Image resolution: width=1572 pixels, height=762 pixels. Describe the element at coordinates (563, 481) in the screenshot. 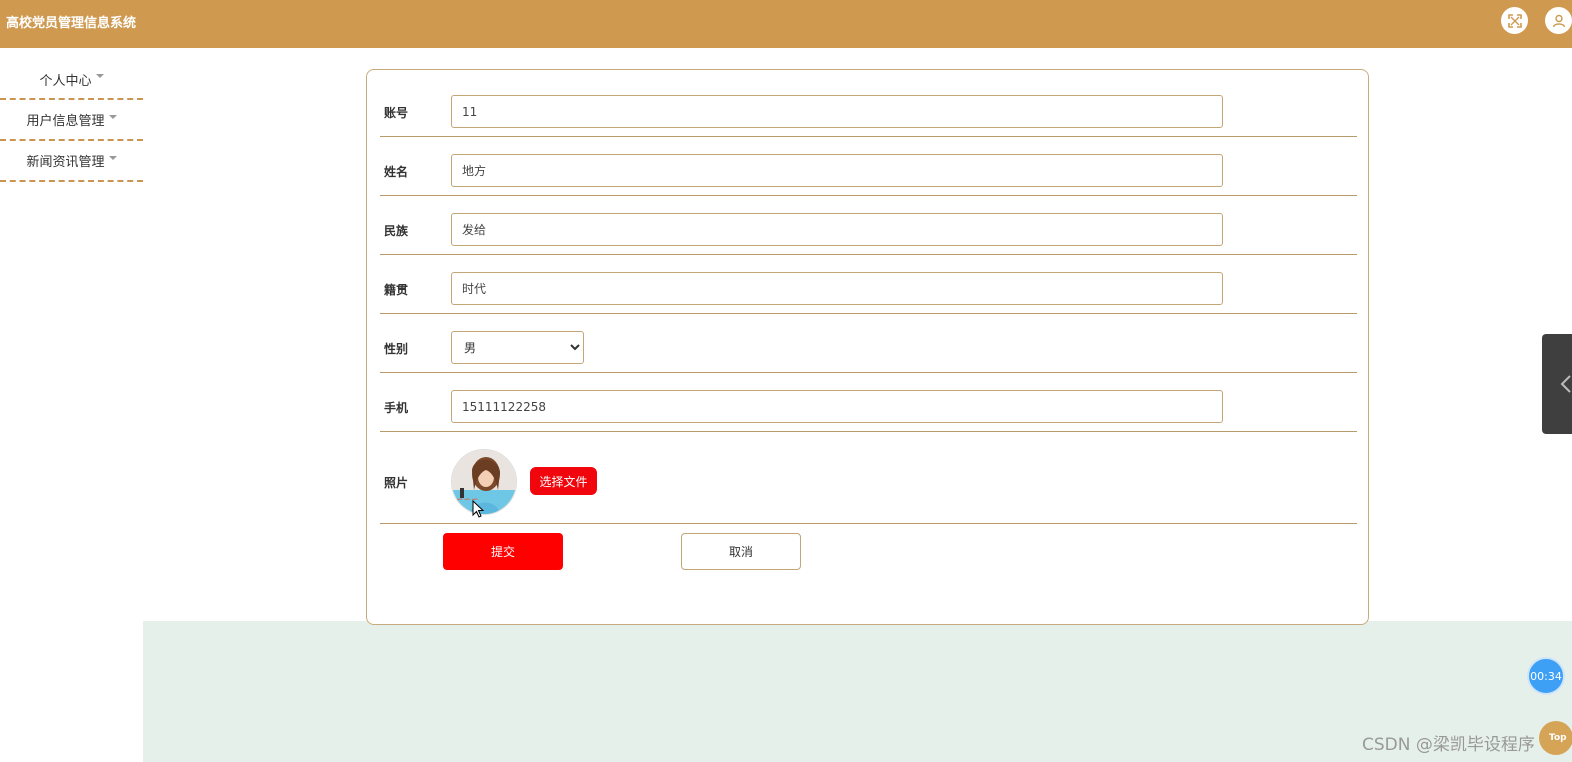

I see `choose-file-button: 选择文件` at that location.